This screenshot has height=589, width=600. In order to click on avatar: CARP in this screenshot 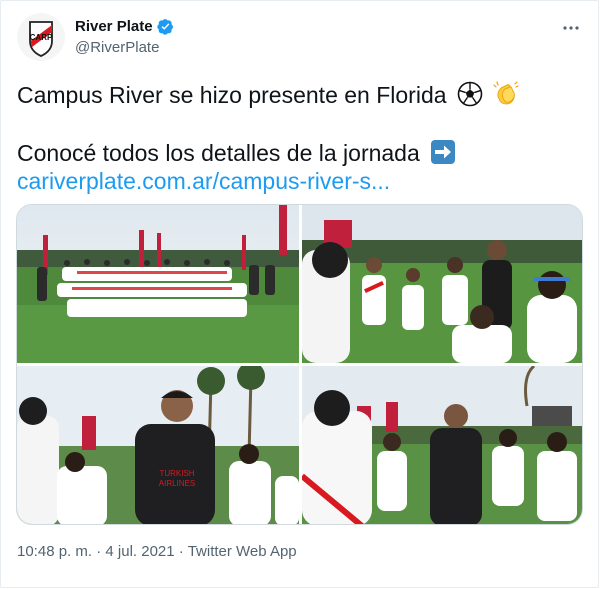, I will do `click(41, 37)`.